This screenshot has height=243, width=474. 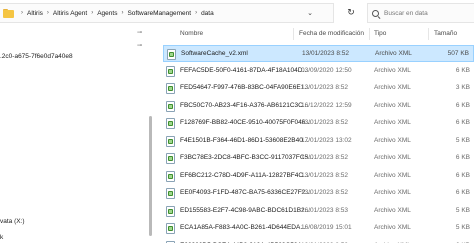 I want to click on breadcrumb-agents: Agents, so click(x=107, y=13).